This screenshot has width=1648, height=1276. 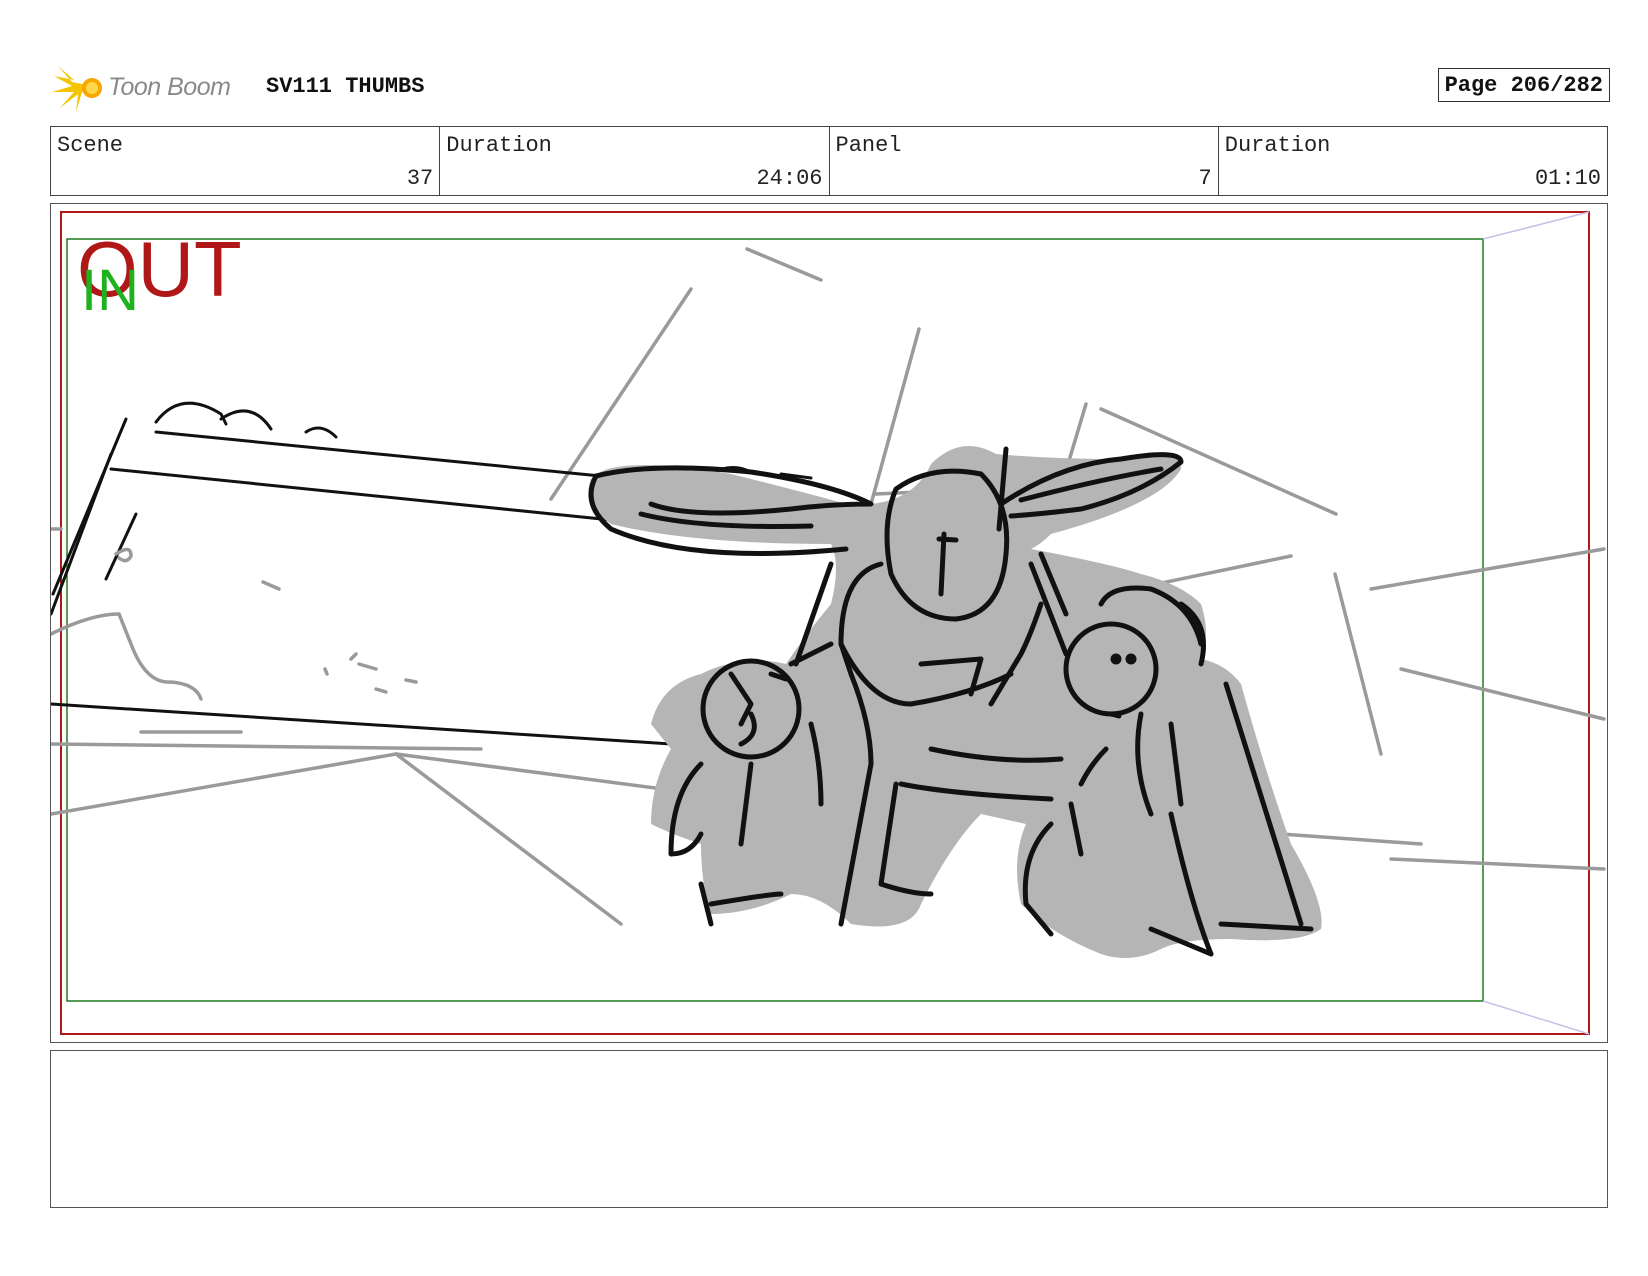 I want to click on panel-label: Panel, so click(x=868, y=145).